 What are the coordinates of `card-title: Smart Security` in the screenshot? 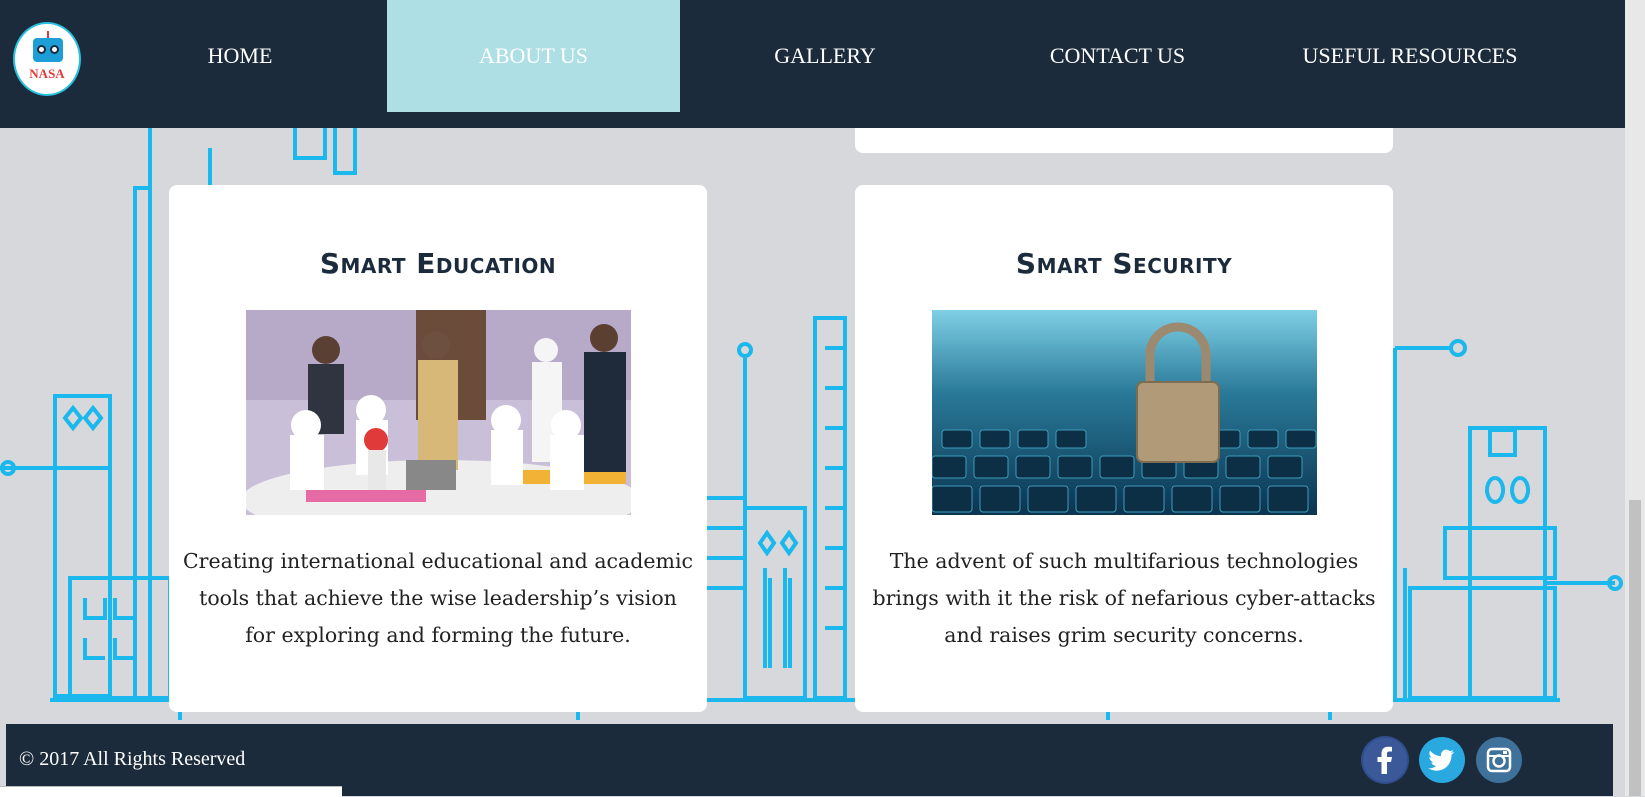 It's located at (1124, 263).